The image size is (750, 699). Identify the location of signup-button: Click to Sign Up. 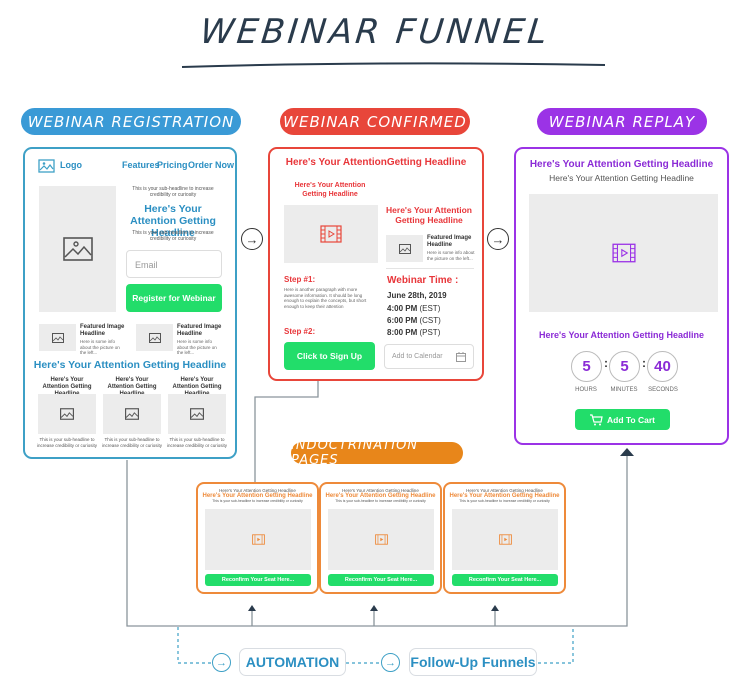
(329, 356).